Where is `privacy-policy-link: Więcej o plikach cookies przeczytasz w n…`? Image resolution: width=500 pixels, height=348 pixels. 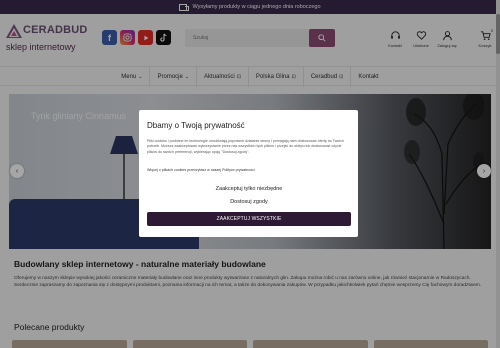 privacy-policy-link: Więcej o plikach cookies przeczytasz w n… is located at coordinates (201, 170).